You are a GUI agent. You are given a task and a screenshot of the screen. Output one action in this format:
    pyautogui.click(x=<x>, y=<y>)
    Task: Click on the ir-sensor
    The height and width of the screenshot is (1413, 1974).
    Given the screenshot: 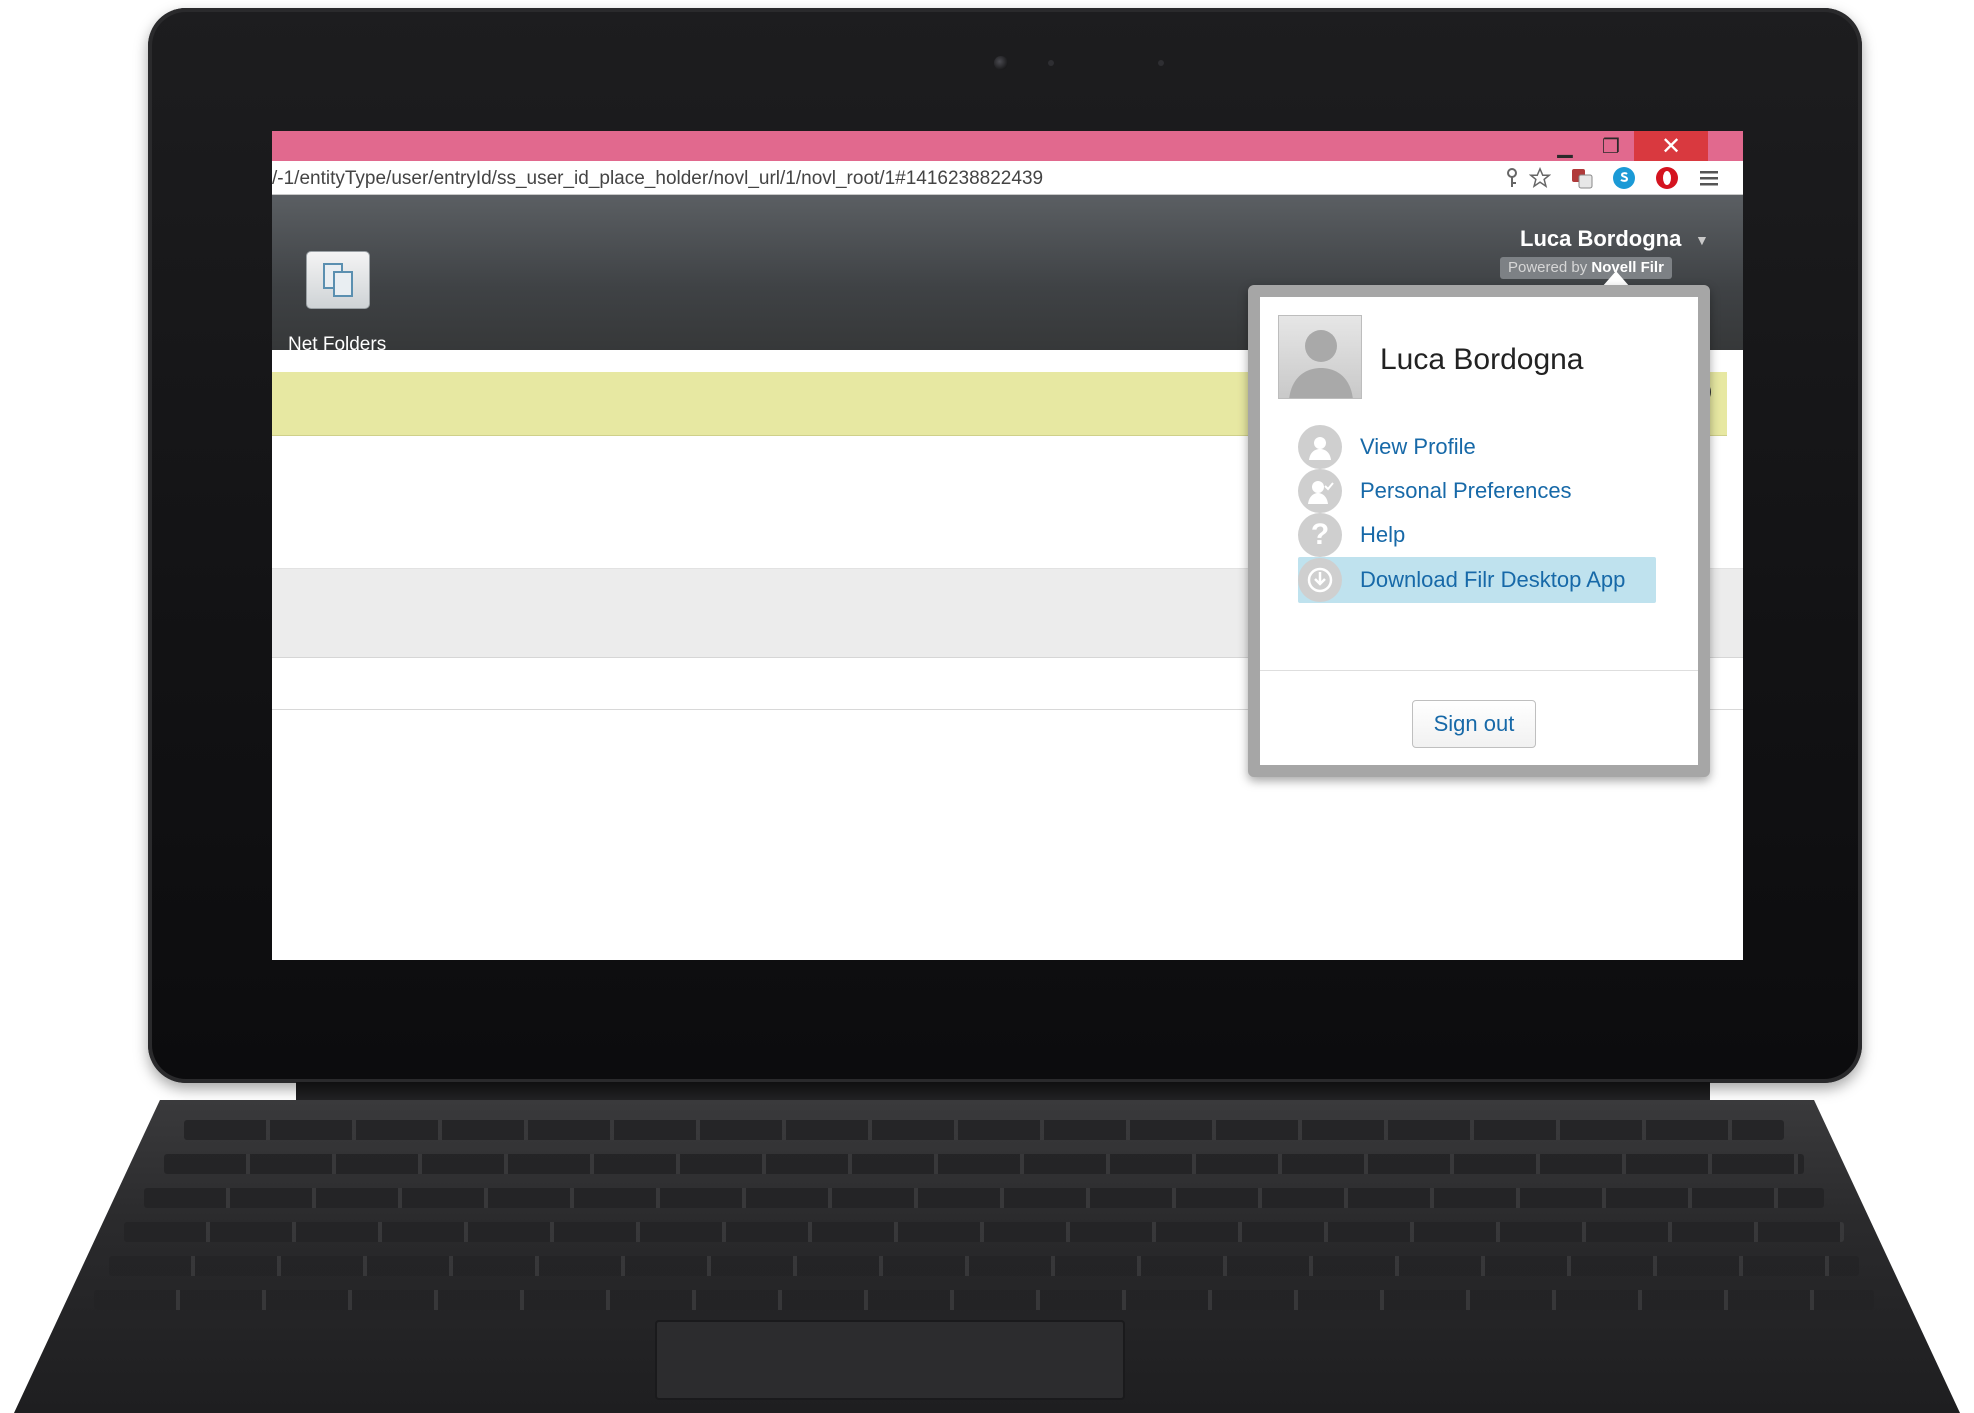 What is the action you would take?
    pyautogui.click(x=1161, y=63)
    